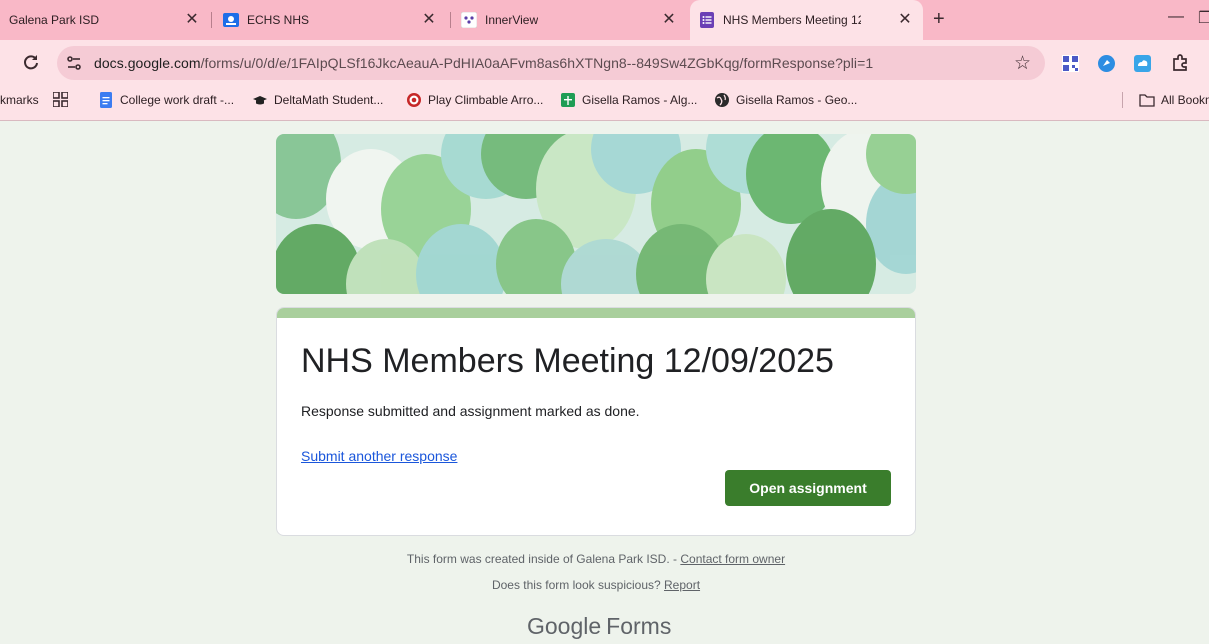  What do you see at coordinates (578, 585) in the screenshot?
I see `suspicious-text: Does this form look suspicious?` at bounding box center [578, 585].